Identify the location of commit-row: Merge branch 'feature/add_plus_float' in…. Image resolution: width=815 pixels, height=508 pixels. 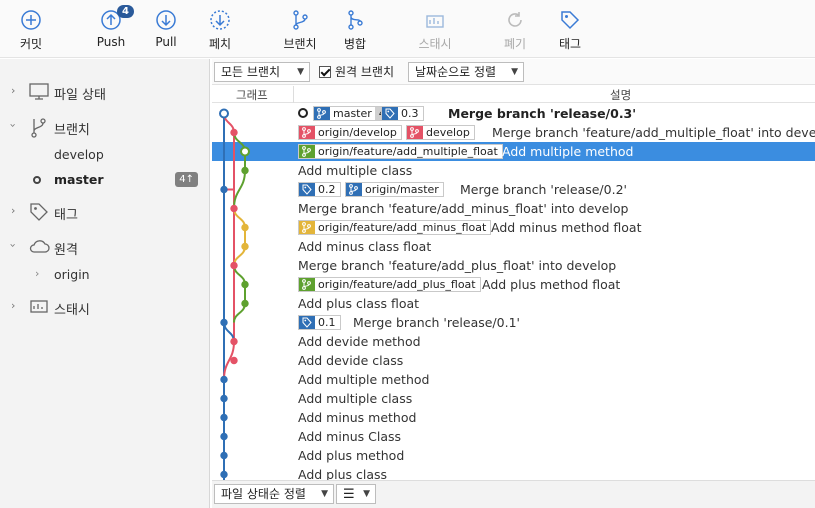
(513, 265).